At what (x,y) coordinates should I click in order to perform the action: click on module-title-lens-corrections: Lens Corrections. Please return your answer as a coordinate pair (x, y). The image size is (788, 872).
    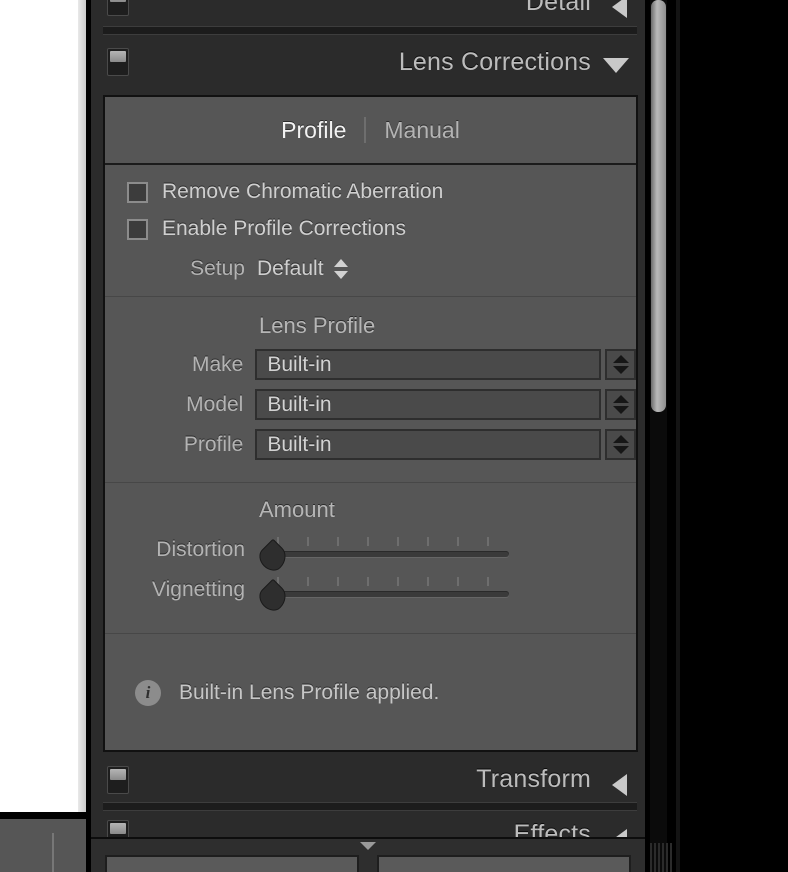
    Looking at the image, I should click on (494, 62).